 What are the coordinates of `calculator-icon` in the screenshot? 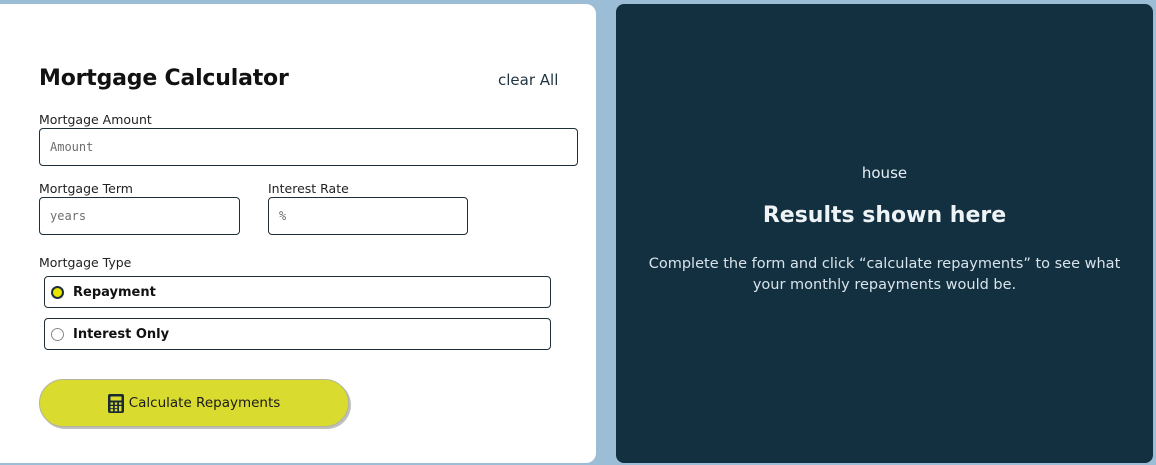 It's located at (115, 403).